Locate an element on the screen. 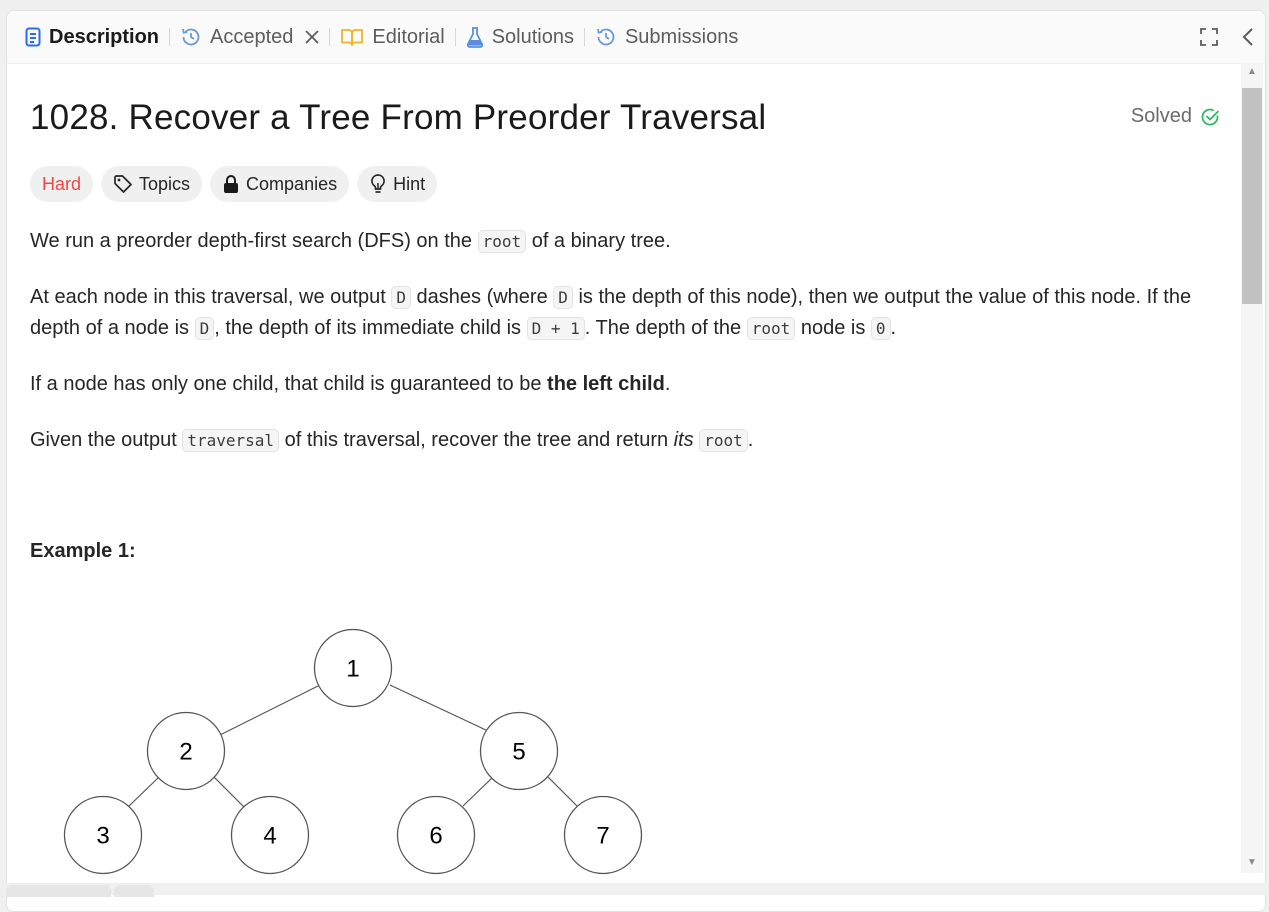  tag-icon is located at coordinates (123, 184).